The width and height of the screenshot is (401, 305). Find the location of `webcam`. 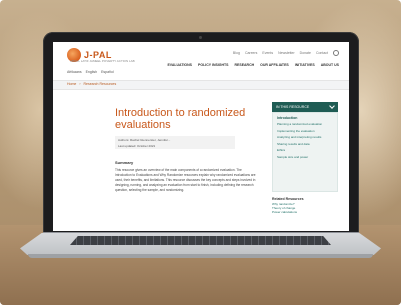

webcam is located at coordinates (200, 37).